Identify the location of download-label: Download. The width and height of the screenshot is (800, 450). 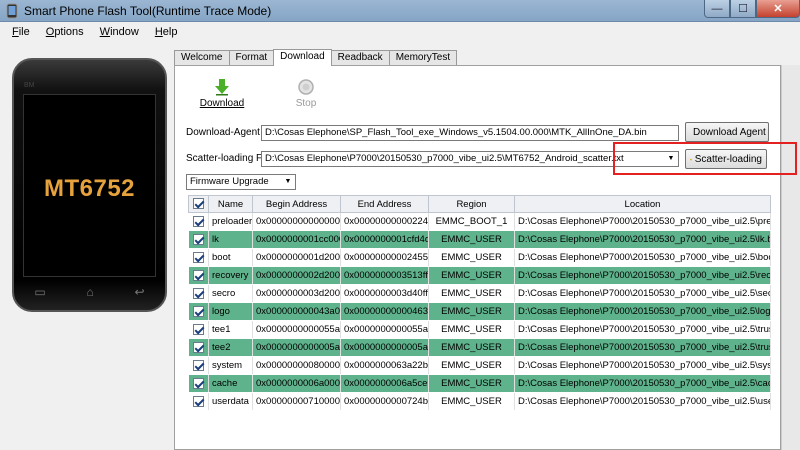
(222, 103).